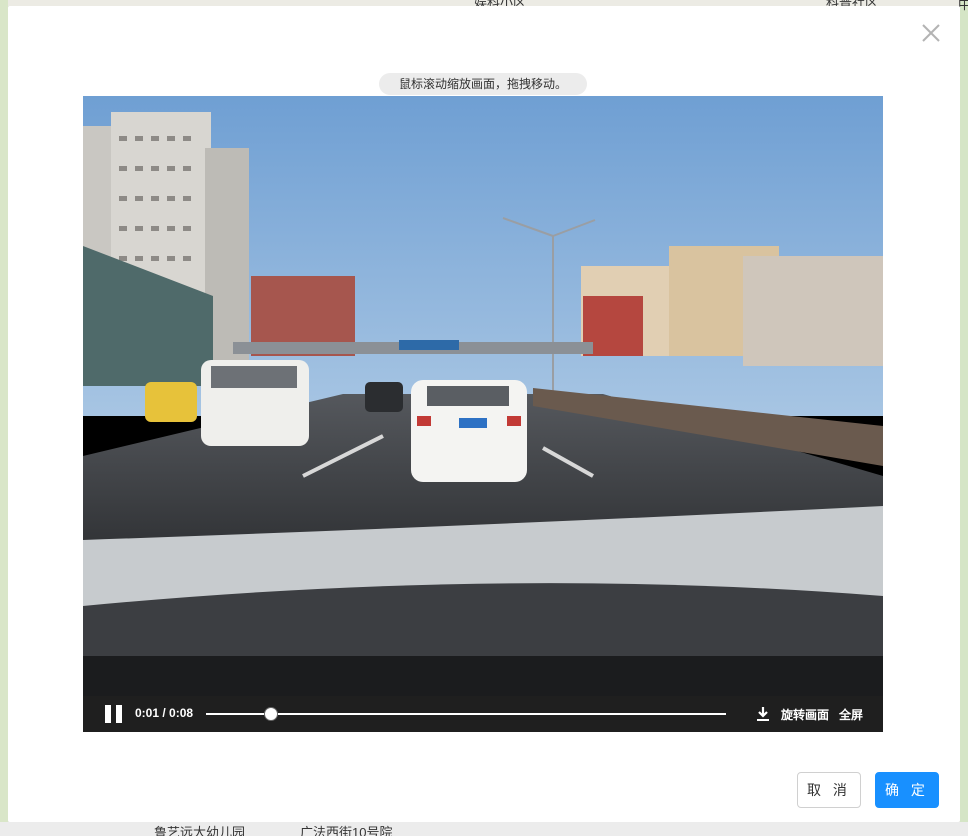 This screenshot has height=836, width=968. What do you see at coordinates (964, 418) in the screenshot?
I see `map-park-right` at bounding box center [964, 418].